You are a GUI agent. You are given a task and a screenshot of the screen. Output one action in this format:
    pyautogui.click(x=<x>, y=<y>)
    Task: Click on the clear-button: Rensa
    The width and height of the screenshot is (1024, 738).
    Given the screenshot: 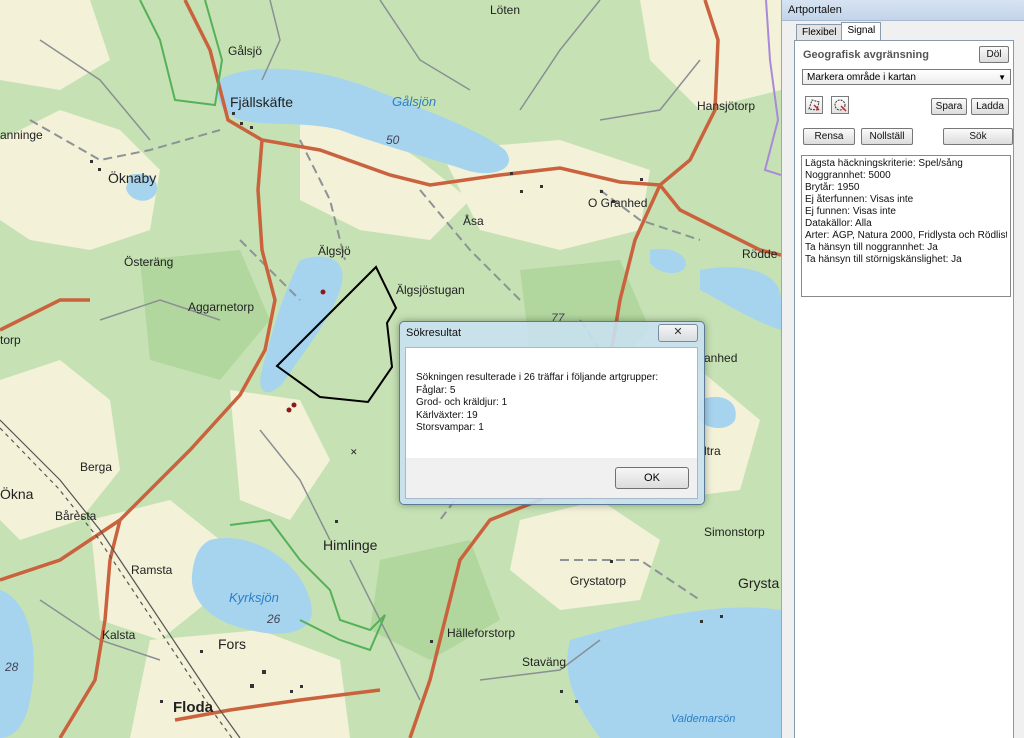 What is the action you would take?
    pyautogui.click(x=829, y=136)
    